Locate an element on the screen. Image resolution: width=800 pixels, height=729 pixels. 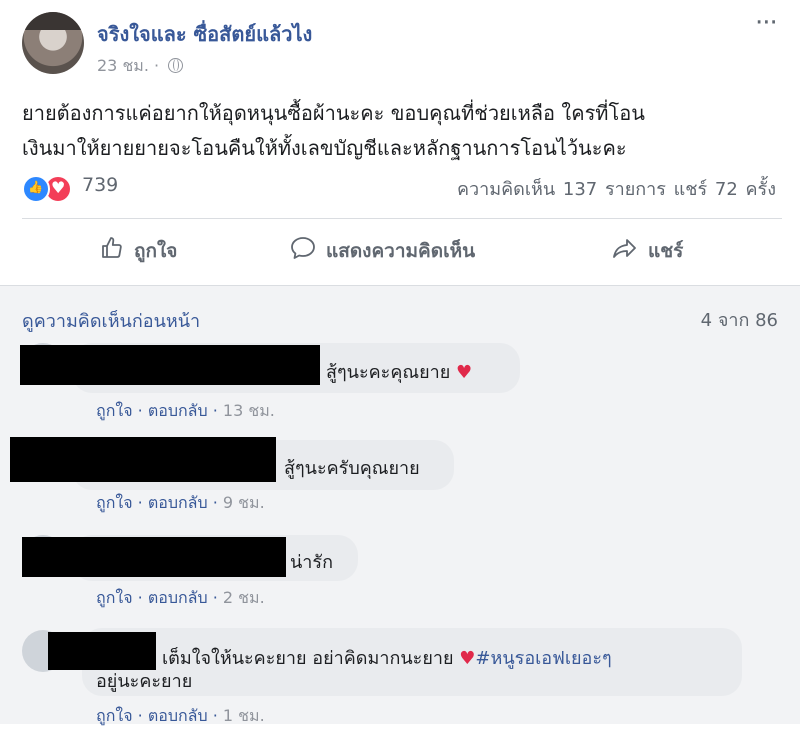
comment-button-label: แสดงความคิดเห็น is located at coordinates (401, 251).